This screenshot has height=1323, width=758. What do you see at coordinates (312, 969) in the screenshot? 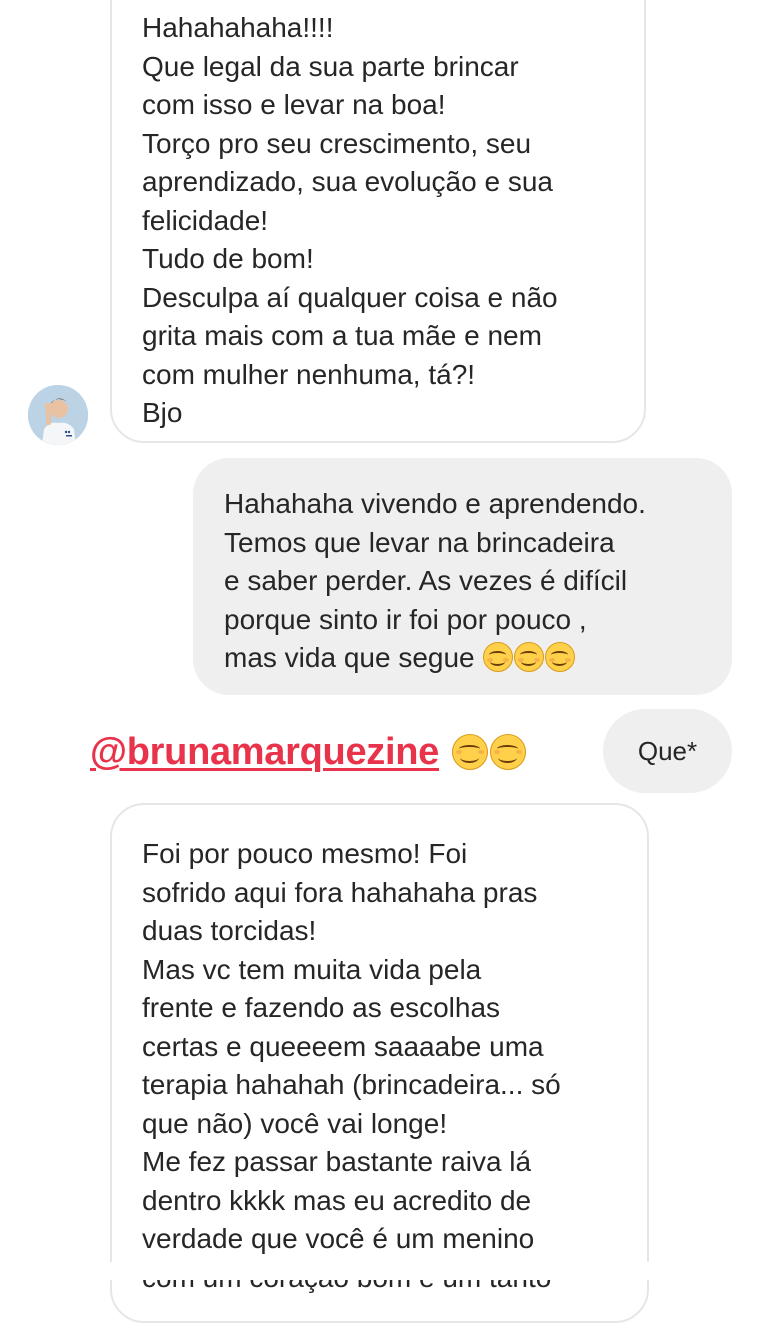
I see `message-line: Mas vc tem muita vida pela` at bounding box center [312, 969].